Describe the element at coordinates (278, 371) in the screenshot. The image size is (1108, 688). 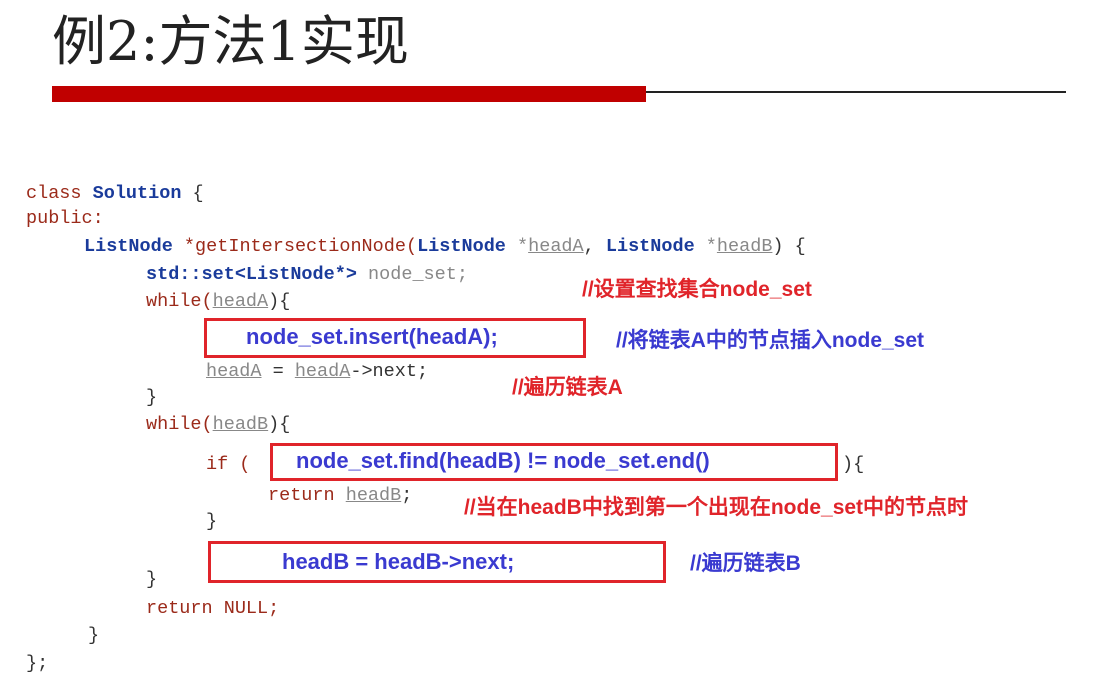
I see `assign: =` at that location.